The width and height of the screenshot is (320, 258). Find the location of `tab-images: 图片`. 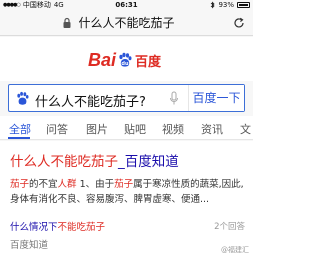

tab-images: 图片 is located at coordinates (97, 129).